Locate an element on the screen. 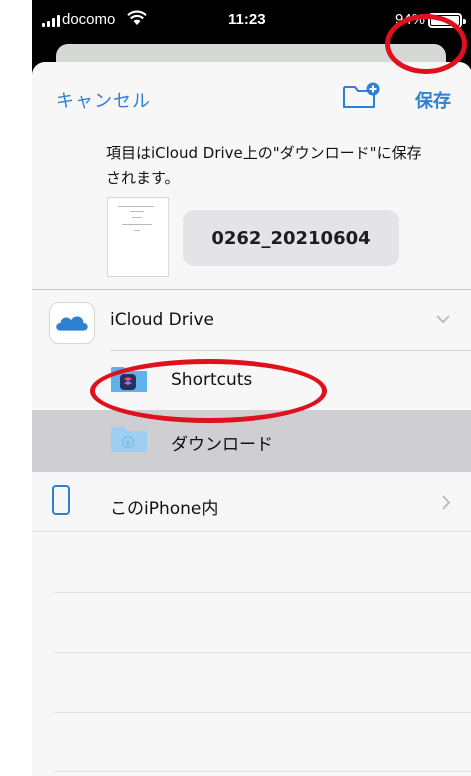 This screenshot has height=776, width=471. location-label: iCloud Drive is located at coordinates (162, 320).